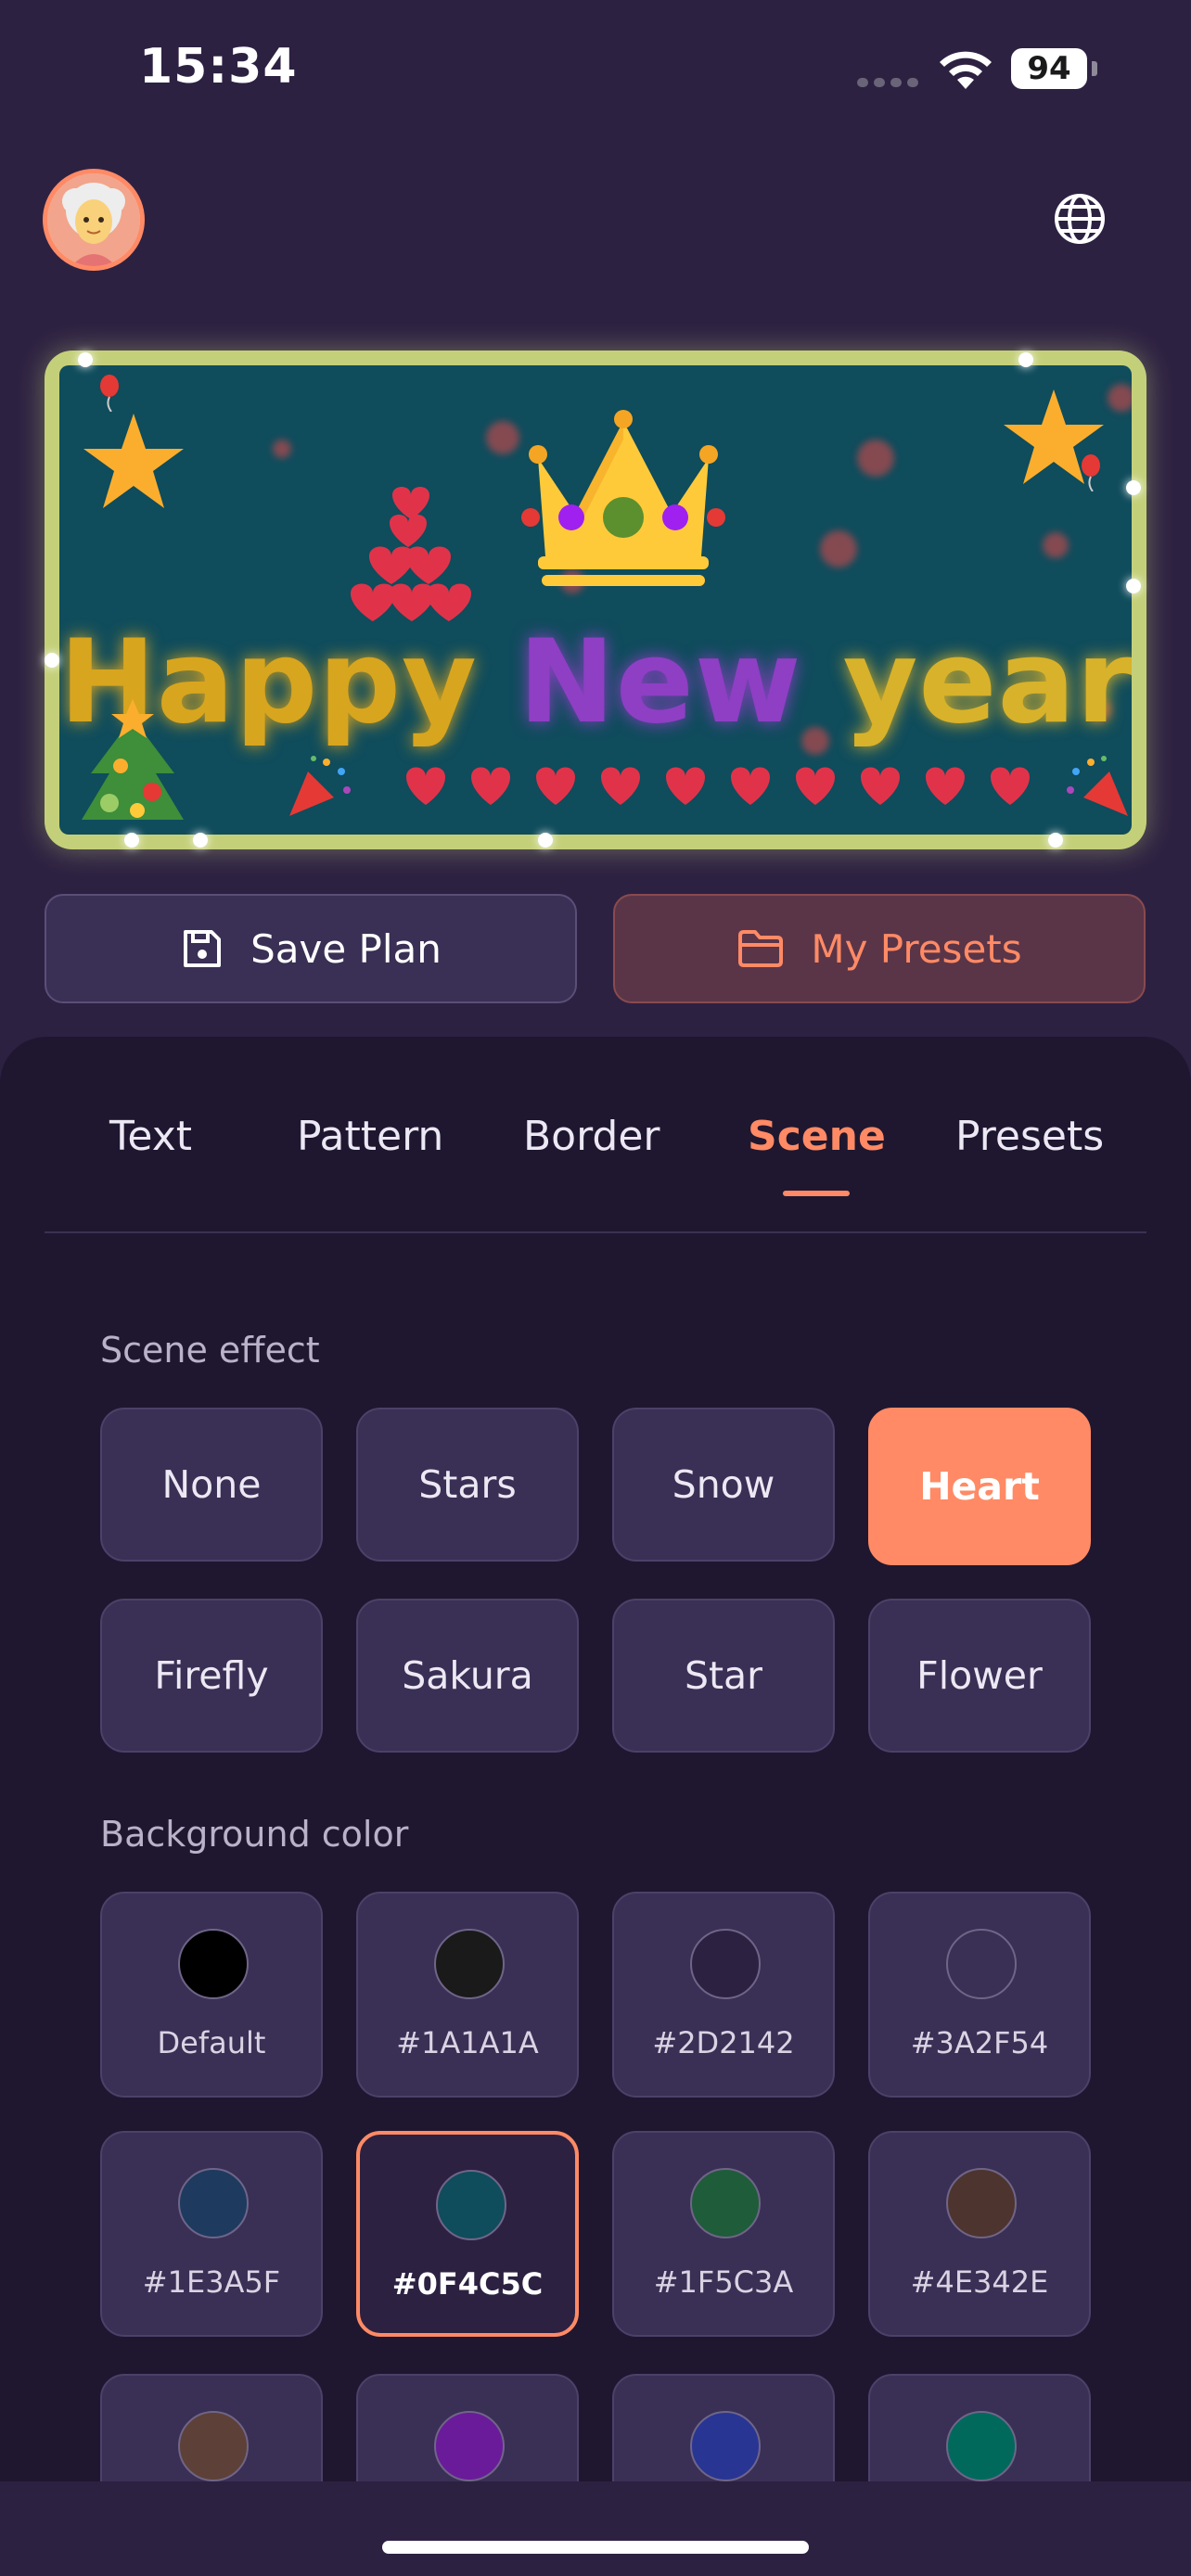 The width and height of the screenshot is (1191, 2576). I want to click on scene-option-firefly: Firefly, so click(211, 1676).